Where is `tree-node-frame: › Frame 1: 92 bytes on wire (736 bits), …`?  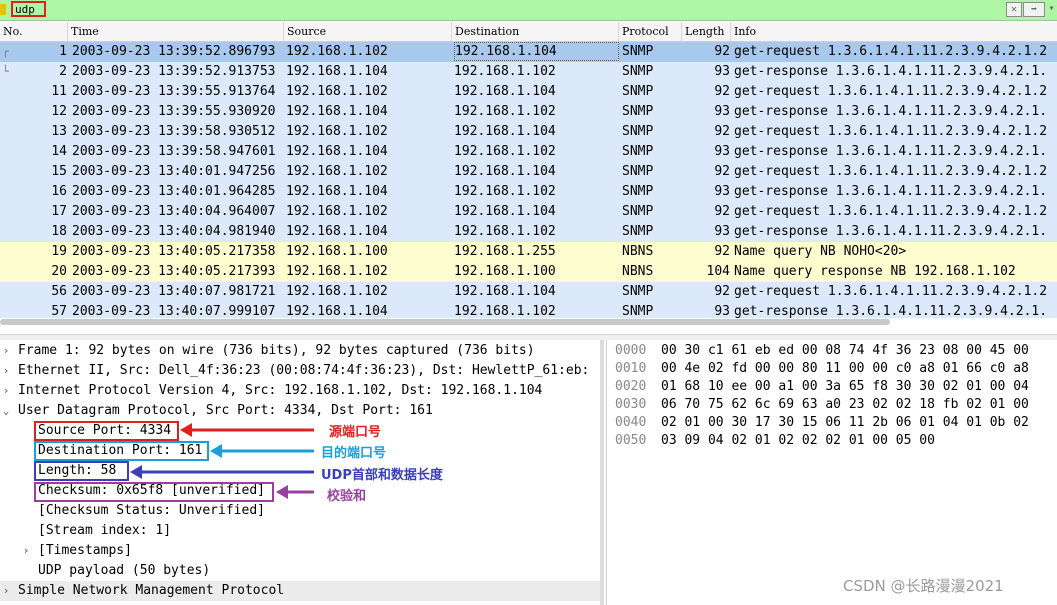 tree-node-frame: › Frame 1: 92 bytes on wire (736 bits), … is located at coordinates (301, 351).